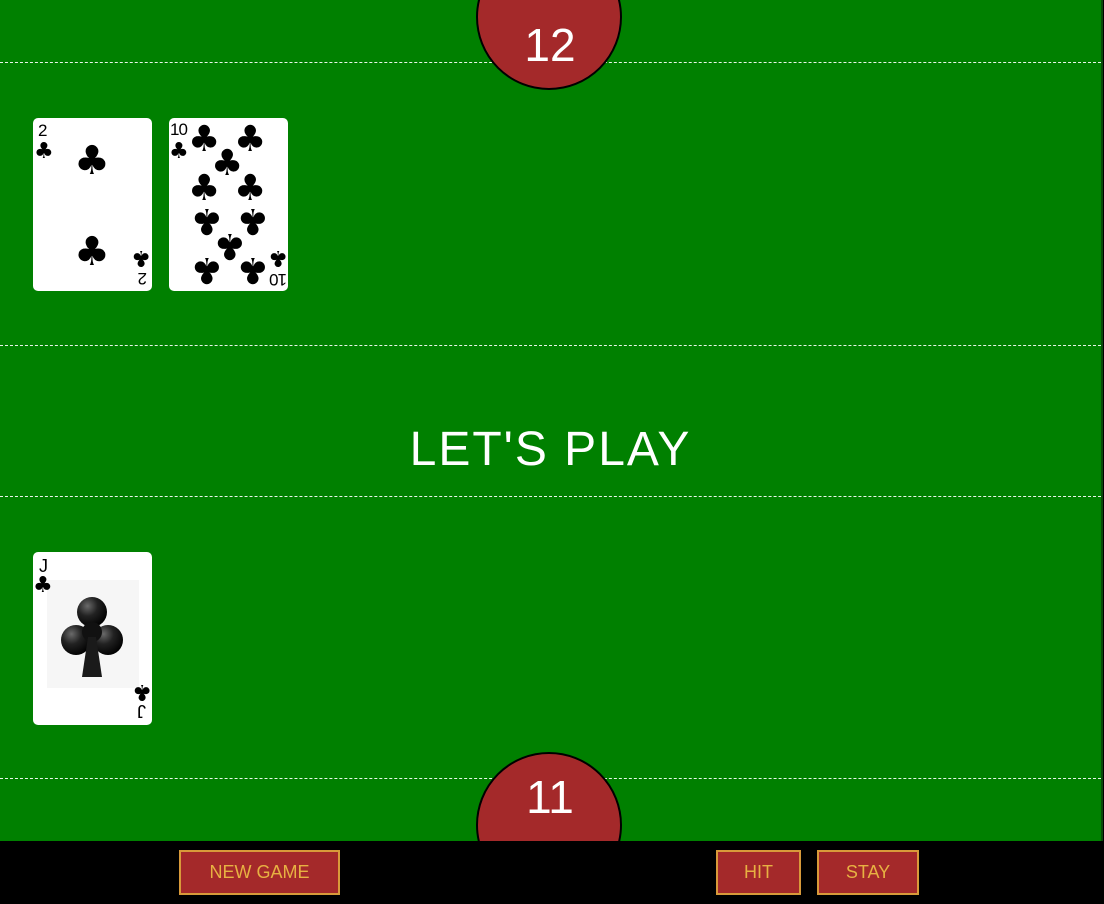 The height and width of the screenshot is (904, 1104). I want to click on dealer-card-1: 2 ♣ ♣ ♣ 2 ♣, so click(92, 204).